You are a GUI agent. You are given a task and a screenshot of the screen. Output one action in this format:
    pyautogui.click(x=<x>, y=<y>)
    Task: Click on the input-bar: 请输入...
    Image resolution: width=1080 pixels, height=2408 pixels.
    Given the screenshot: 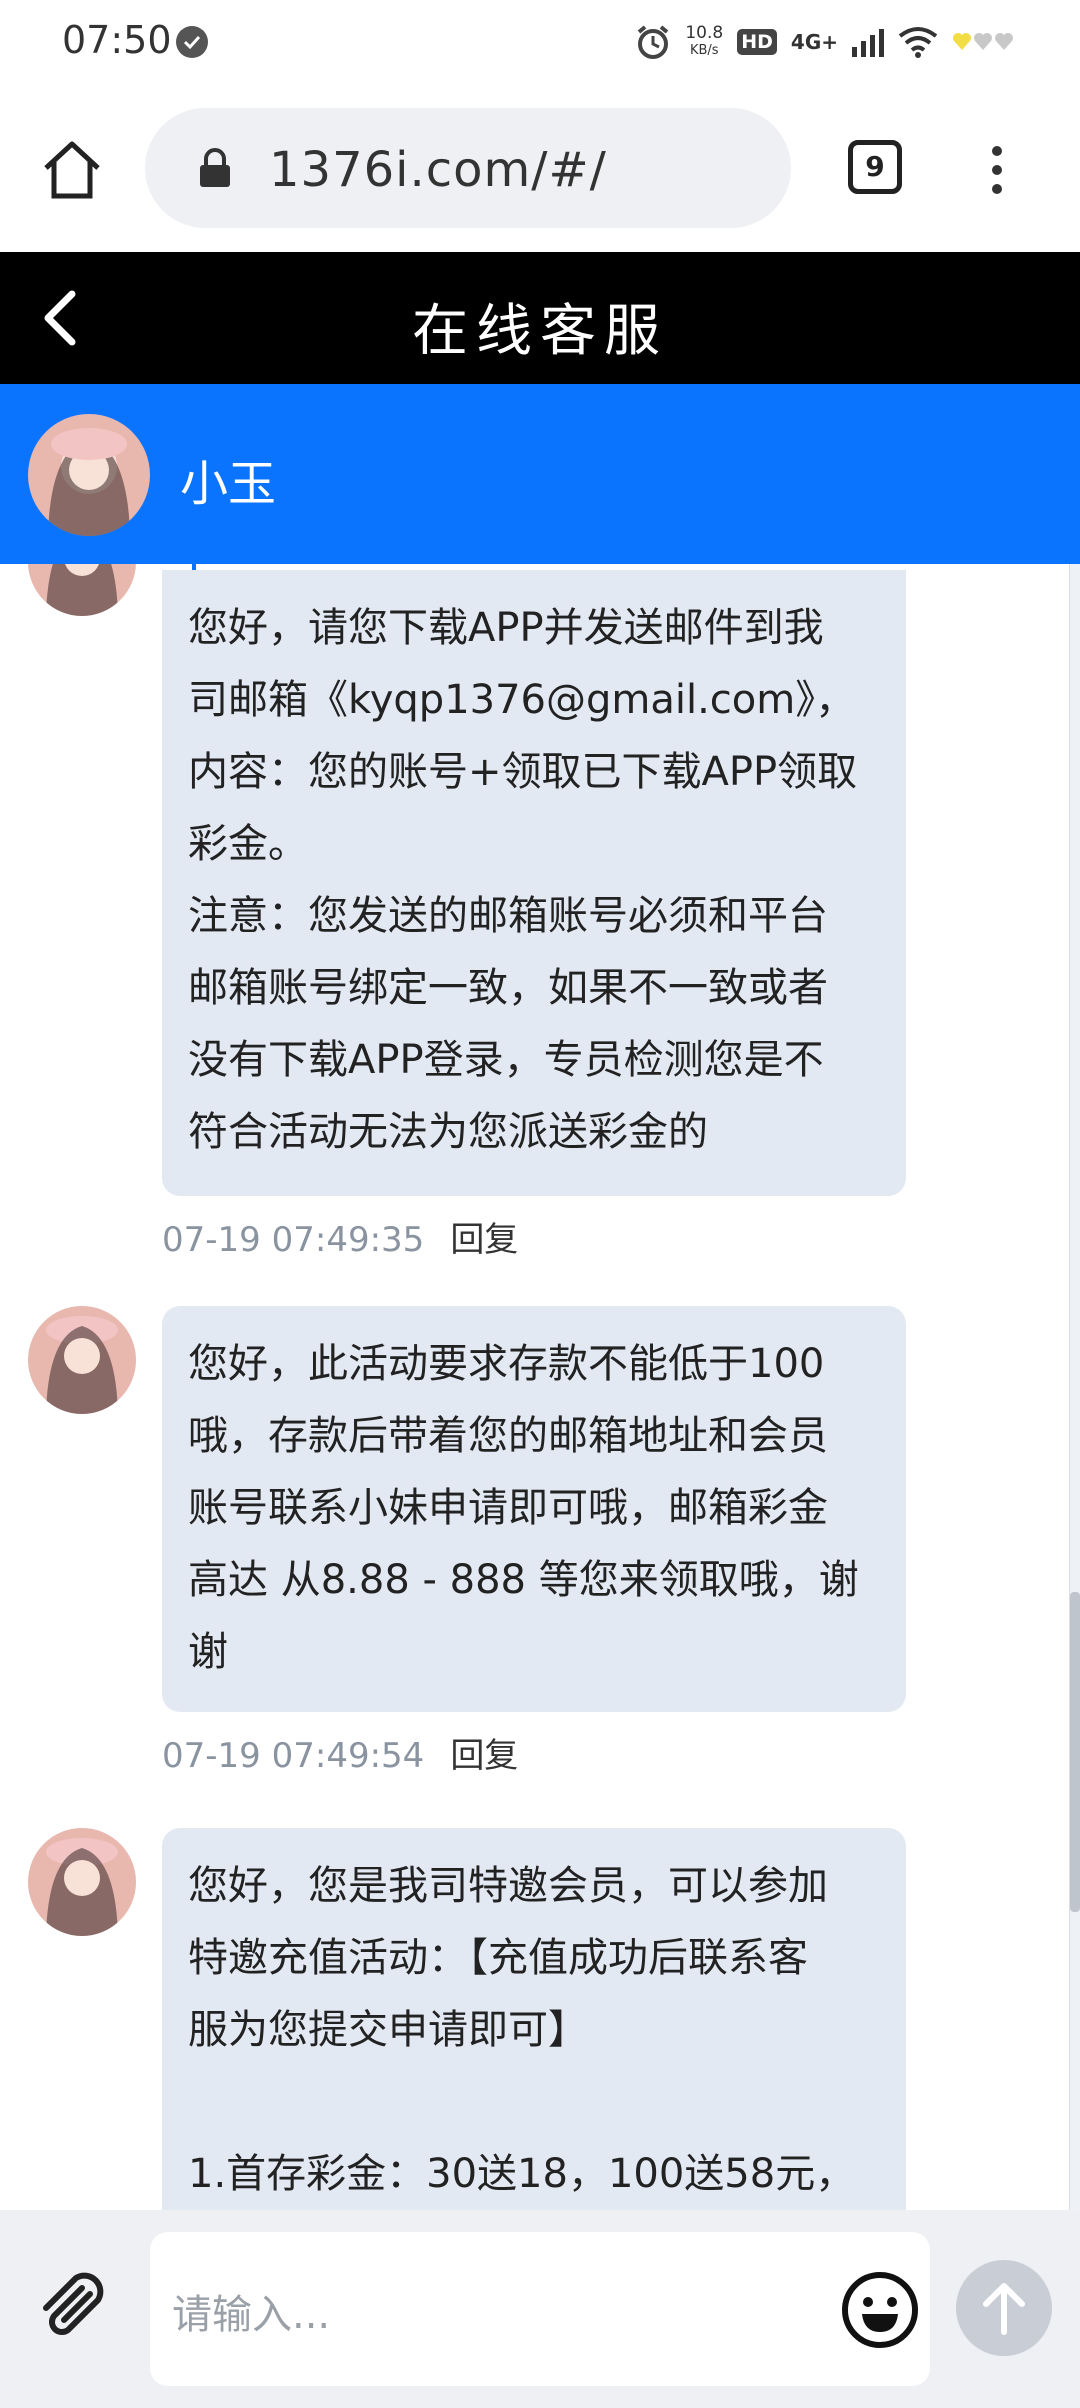 What is the action you would take?
    pyautogui.click(x=540, y=2309)
    